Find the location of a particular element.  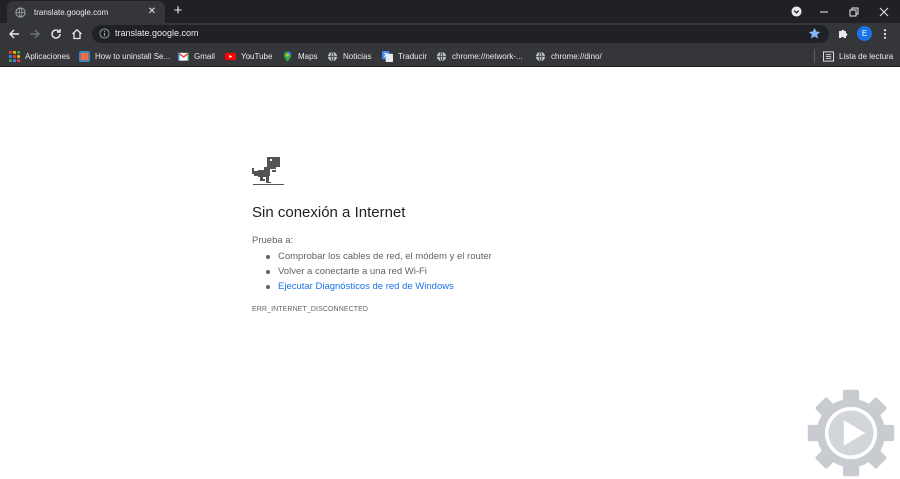

bookmark-maps: Maps is located at coordinates (300, 56).